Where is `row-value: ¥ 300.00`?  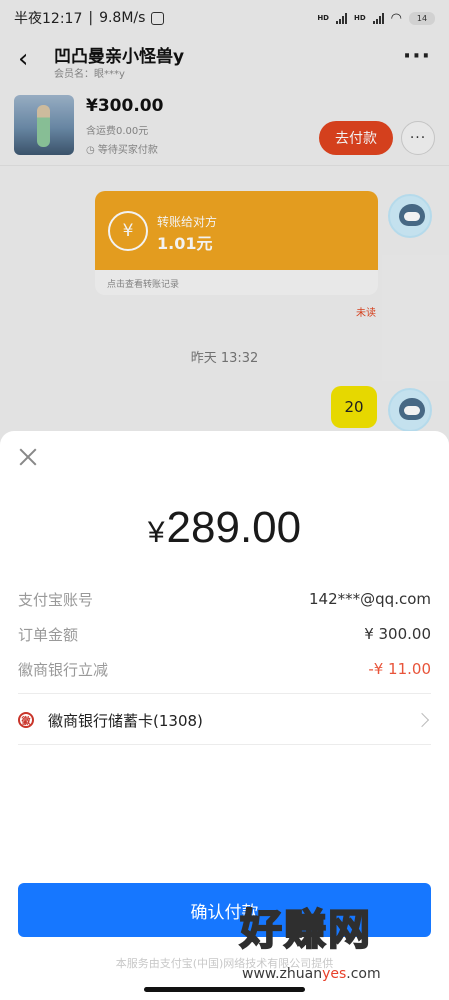
row-value: ¥ 300.00 is located at coordinates (397, 634).